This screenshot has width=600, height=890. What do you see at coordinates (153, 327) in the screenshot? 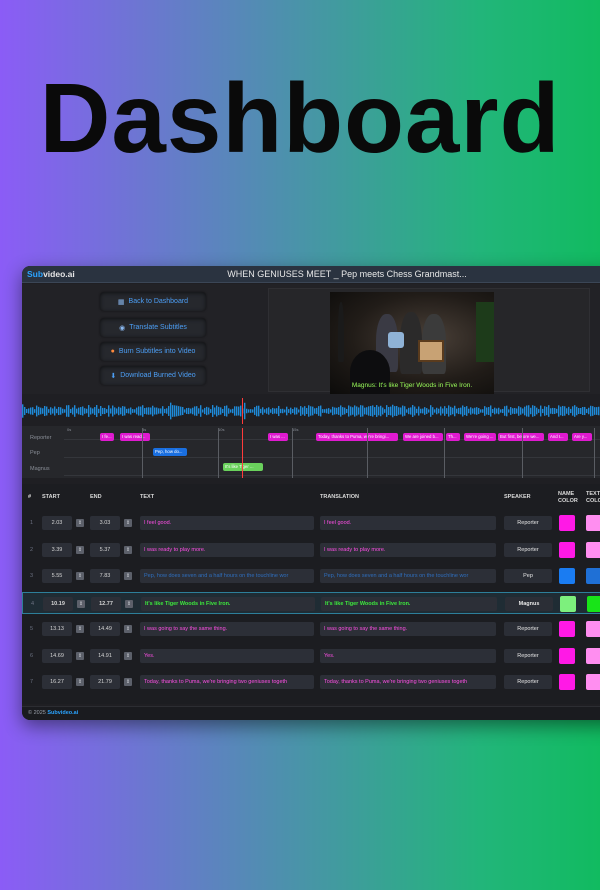
I see `translate-subtitles-button: ◉ Translate Subtitles` at bounding box center [153, 327].